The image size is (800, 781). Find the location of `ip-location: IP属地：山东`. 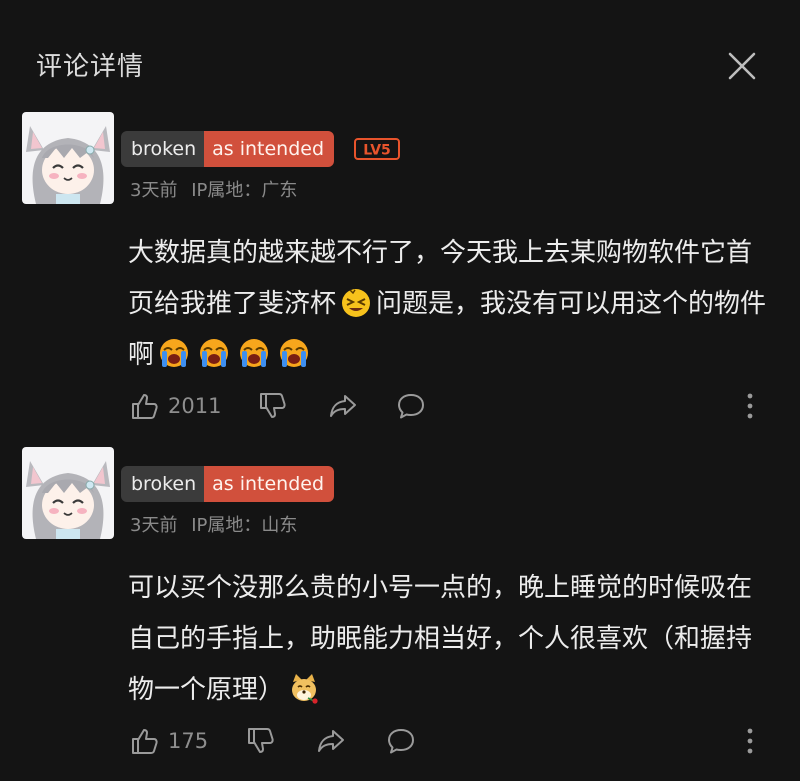

ip-location: IP属地：山东 is located at coordinates (244, 525).